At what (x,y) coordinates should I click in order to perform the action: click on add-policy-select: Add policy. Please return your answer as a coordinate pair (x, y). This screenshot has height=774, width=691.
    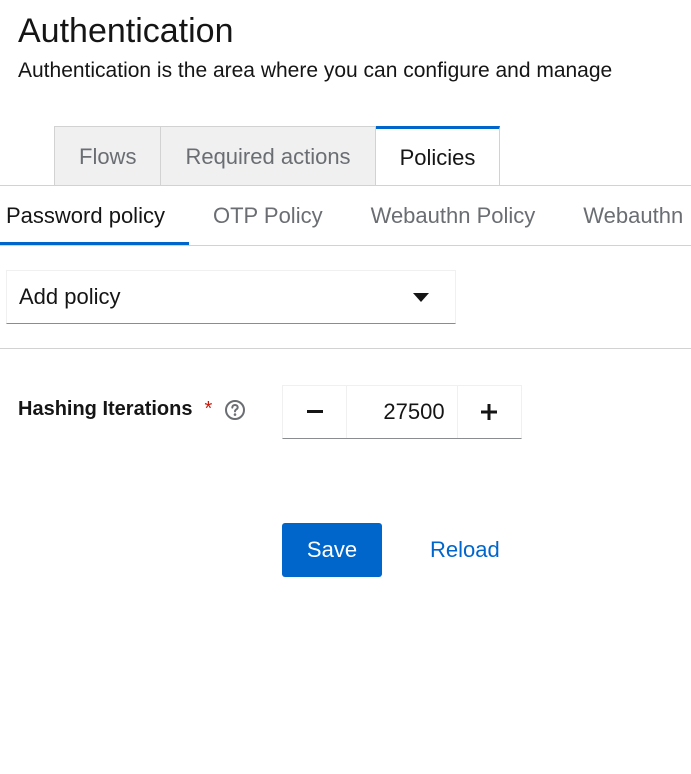
    Looking at the image, I should click on (231, 297).